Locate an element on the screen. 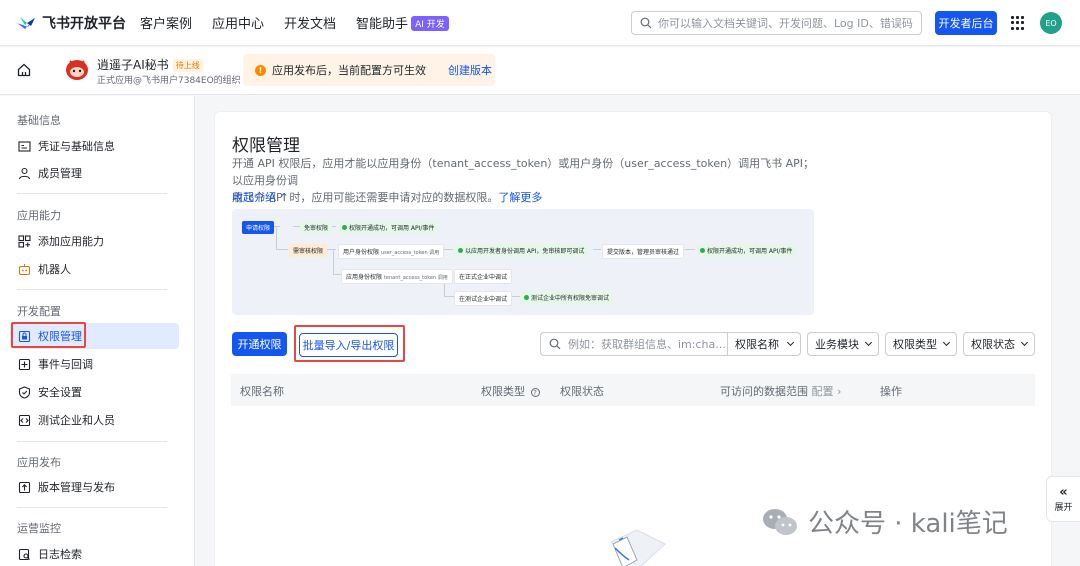  flow-review-permission: 需审核权限 is located at coordinates (308, 250).